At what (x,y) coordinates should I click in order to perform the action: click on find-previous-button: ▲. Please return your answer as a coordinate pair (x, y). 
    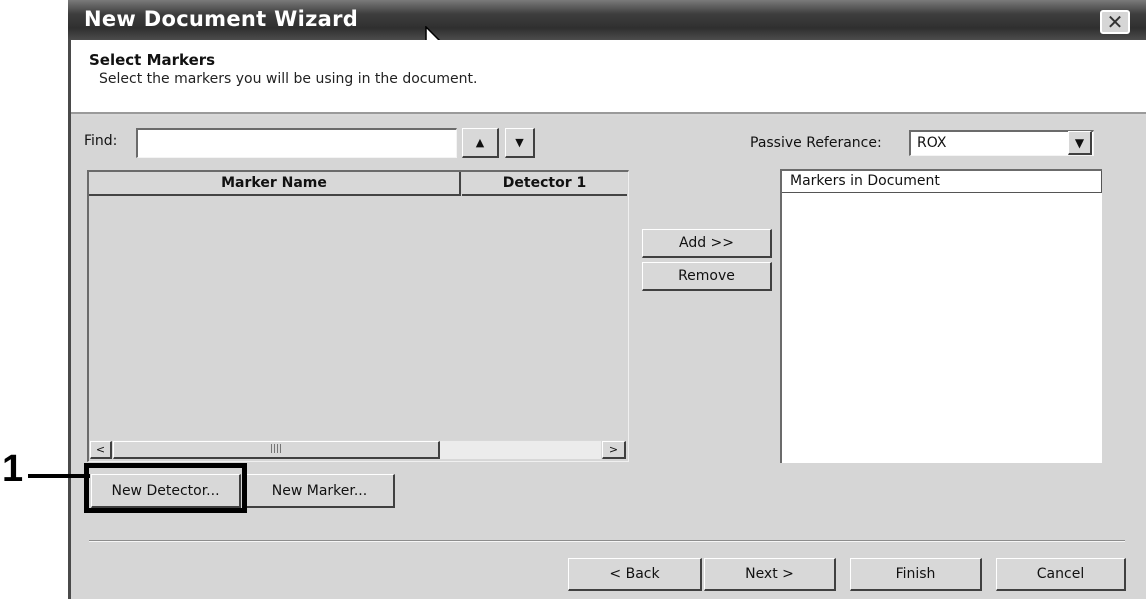
    Looking at the image, I should click on (480, 143).